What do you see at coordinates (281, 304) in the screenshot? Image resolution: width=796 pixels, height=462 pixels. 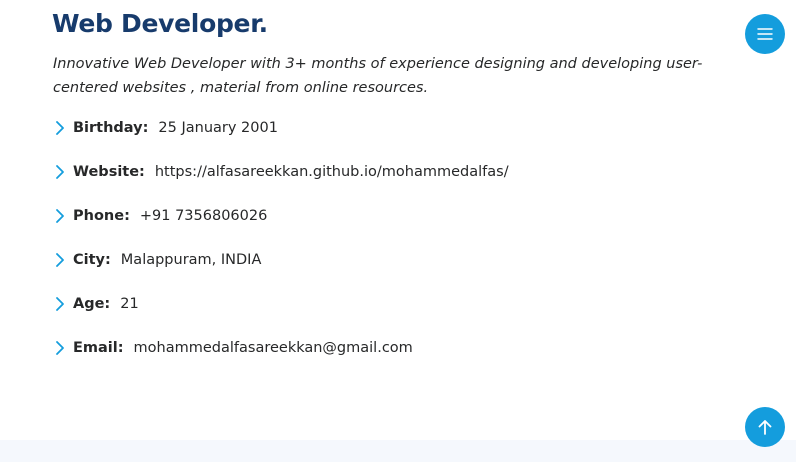 I see `info-item-age: Age: 21` at bounding box center [281, 304].